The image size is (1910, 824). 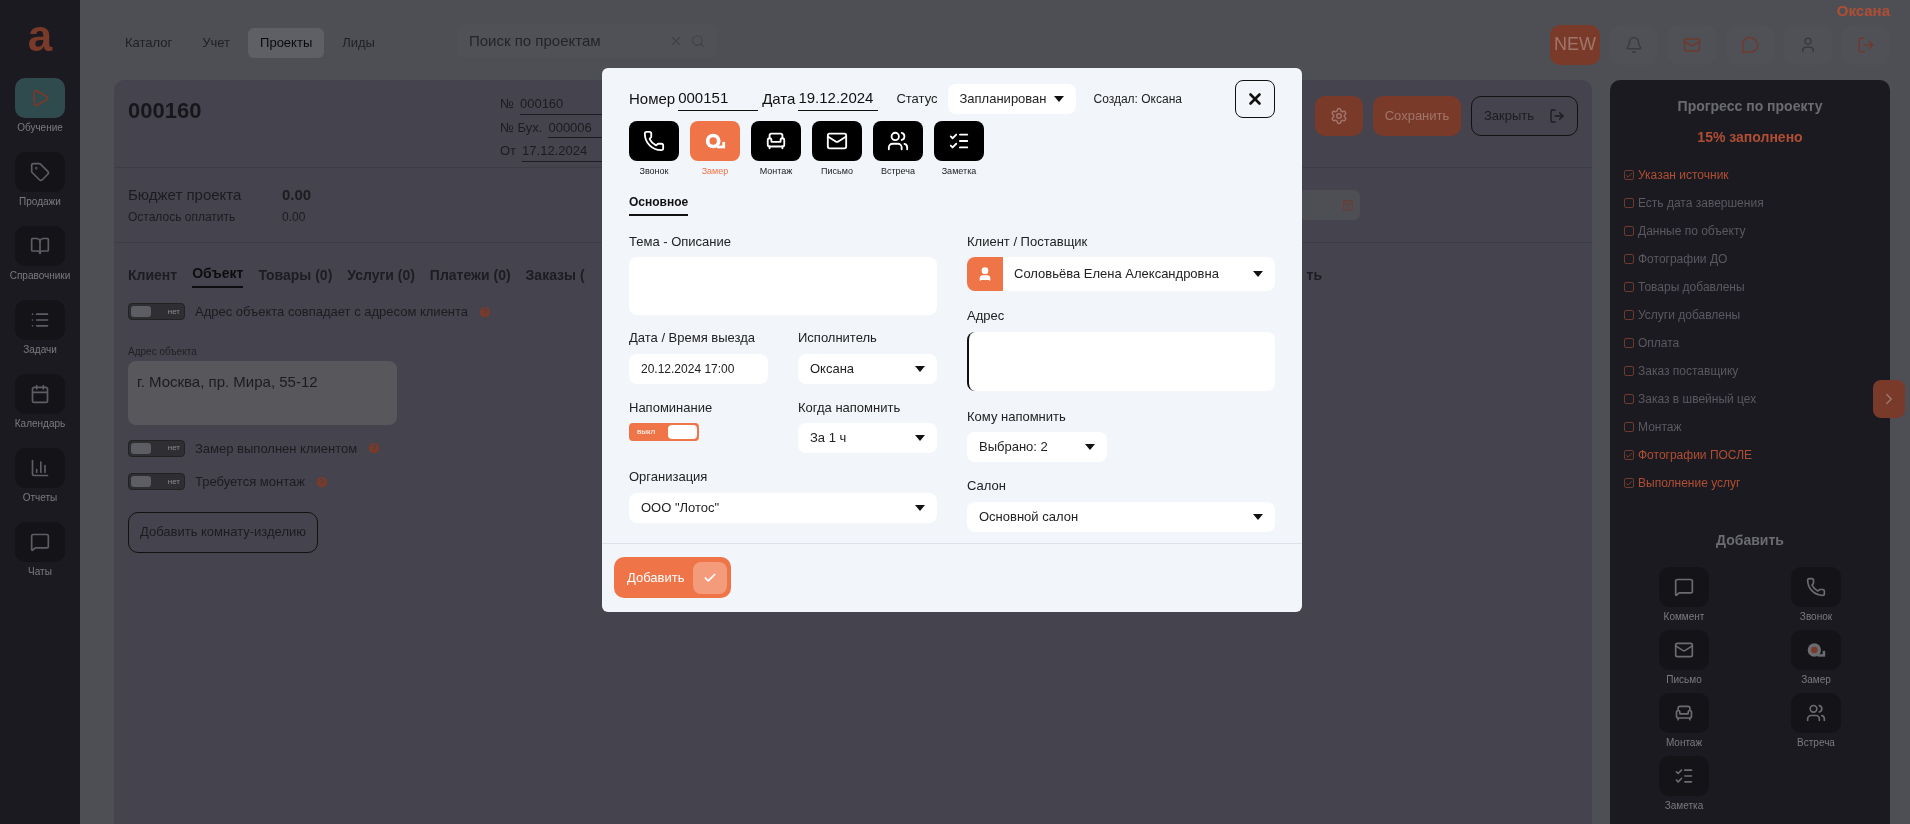 What do you see at coordinates (779, 98) in the screenshot?
I see `date-label: Дата` at bounding box center [779, 98].